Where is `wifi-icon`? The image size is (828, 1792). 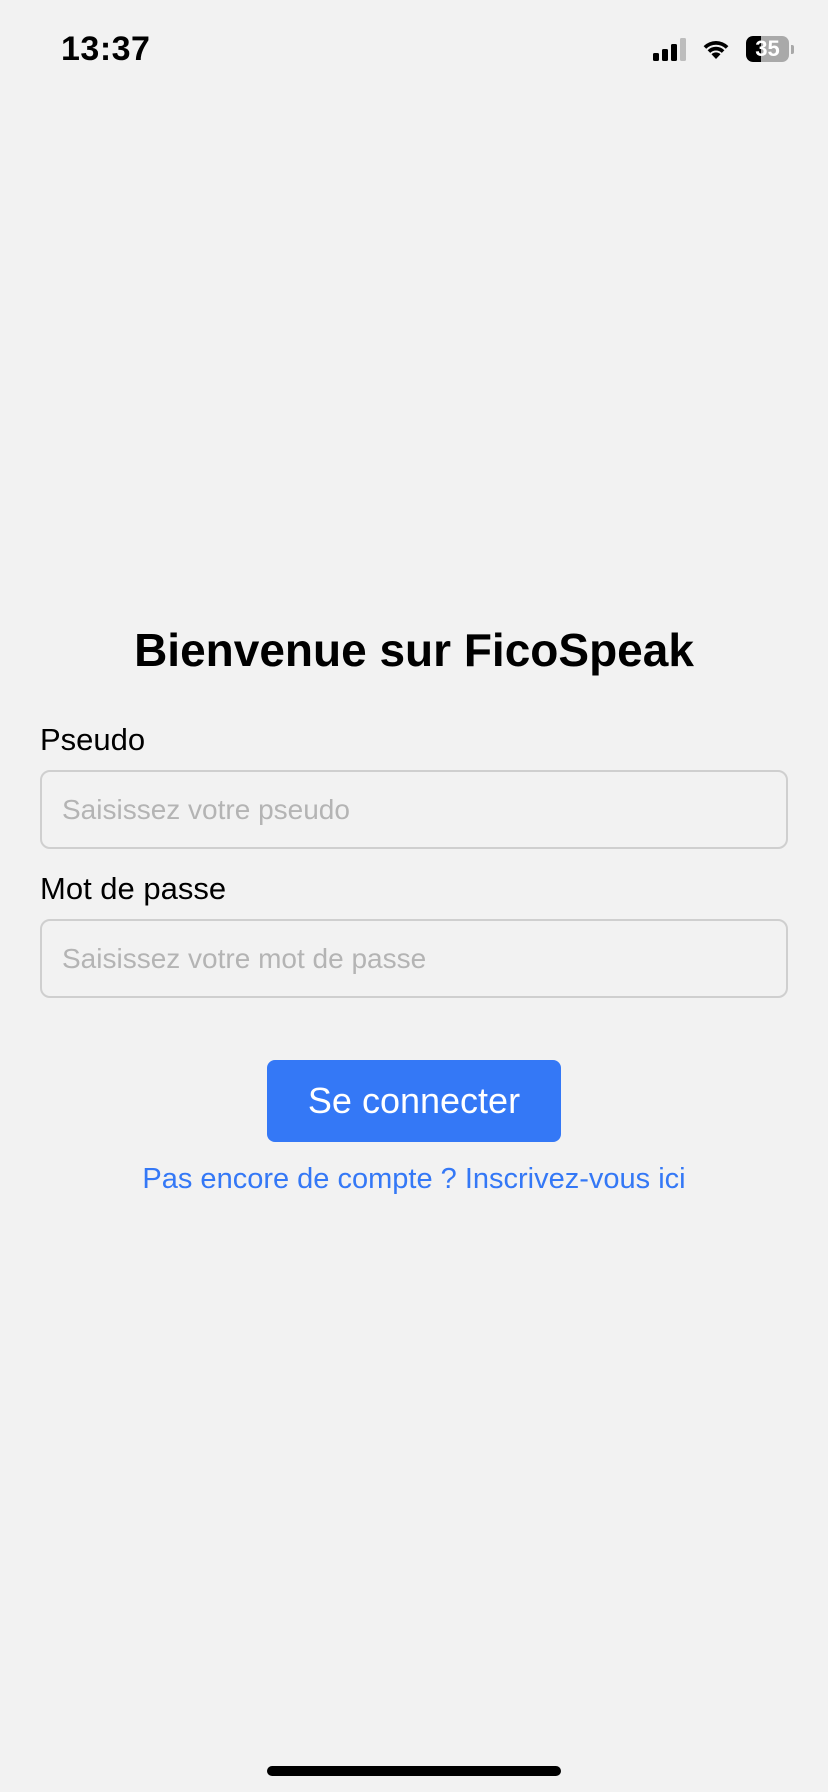
wifi-icon is located at coordinates (716, 49).